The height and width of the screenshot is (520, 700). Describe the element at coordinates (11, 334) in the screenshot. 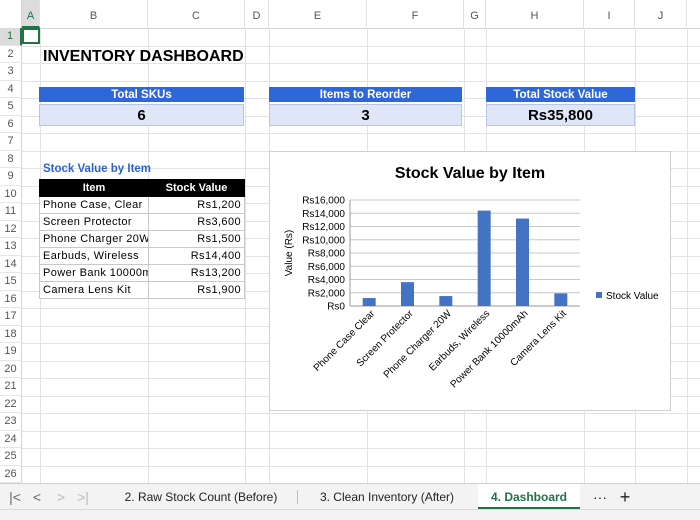

I see `row-header: 18` at that location.